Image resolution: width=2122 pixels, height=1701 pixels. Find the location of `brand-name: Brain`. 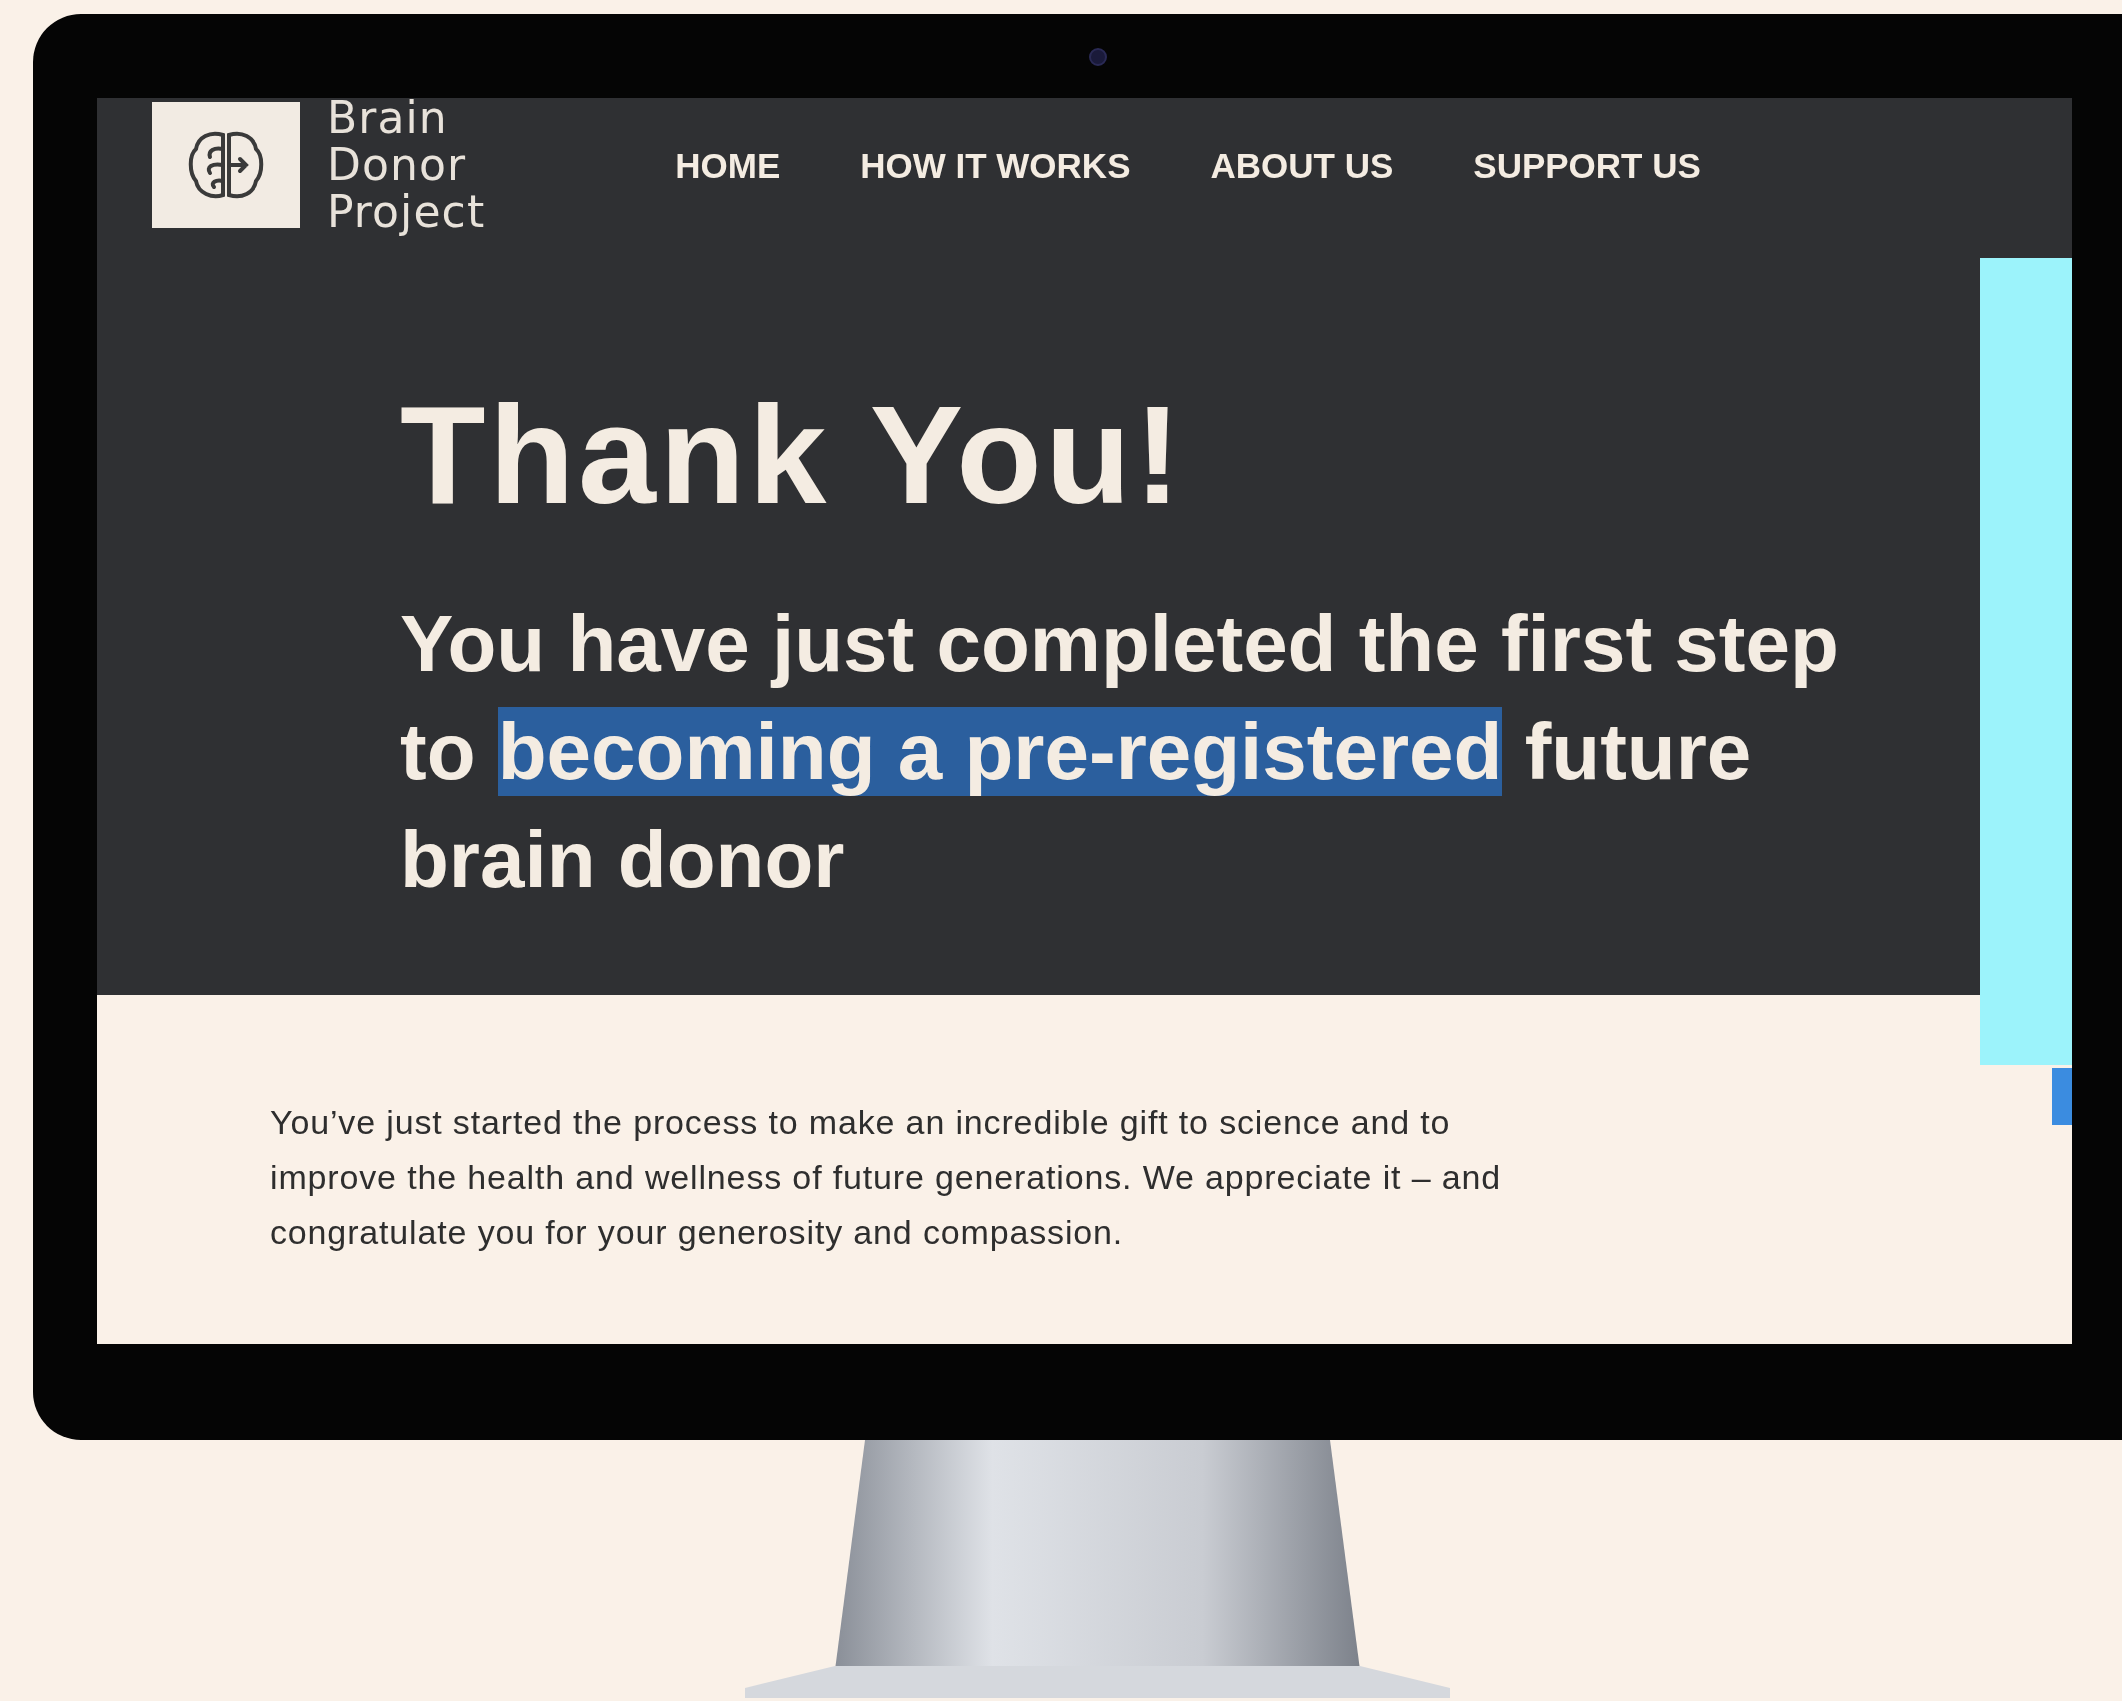

brand-name: Brain is located at coordinates (388, 119).